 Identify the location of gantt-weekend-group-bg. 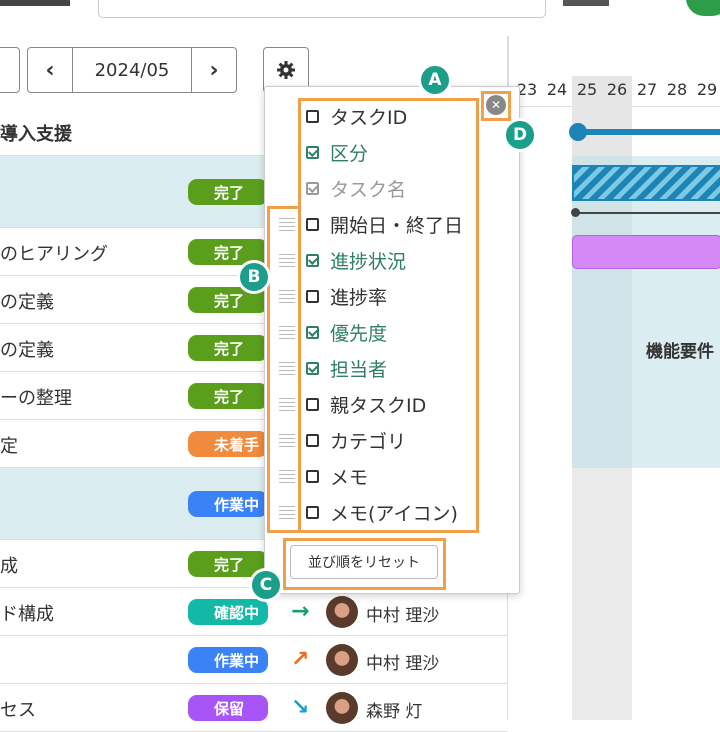
(602, 312).